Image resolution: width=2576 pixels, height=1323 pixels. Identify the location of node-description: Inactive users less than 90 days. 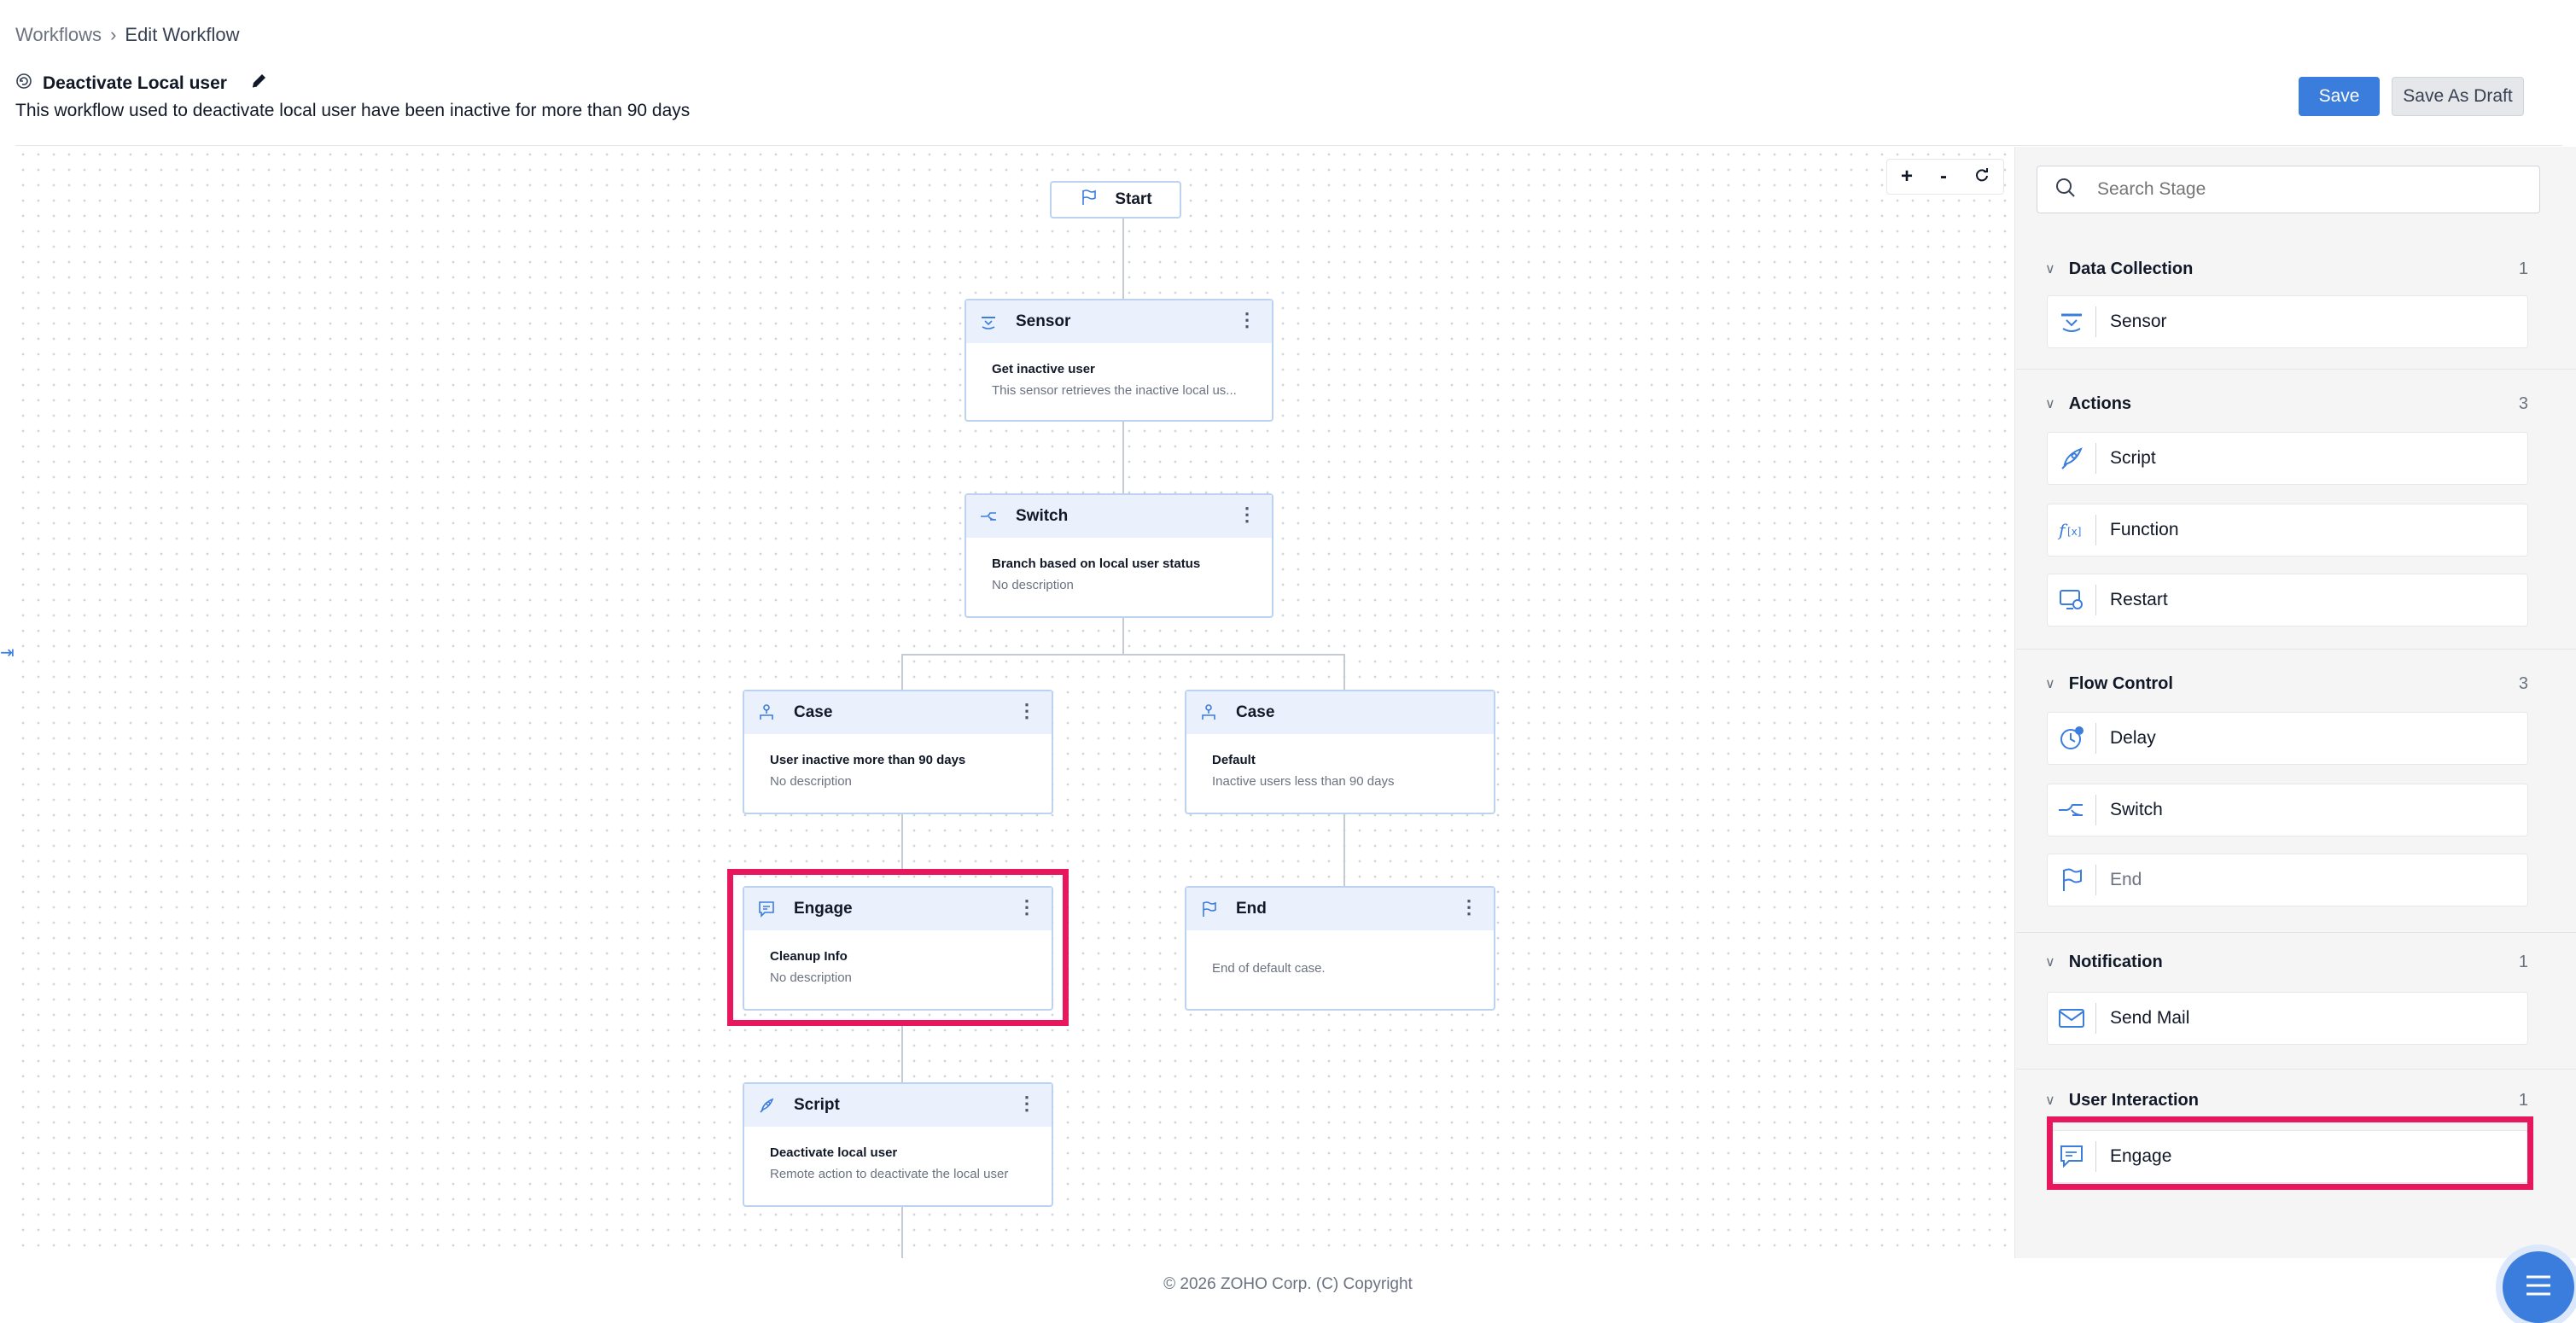
(1303, 781).